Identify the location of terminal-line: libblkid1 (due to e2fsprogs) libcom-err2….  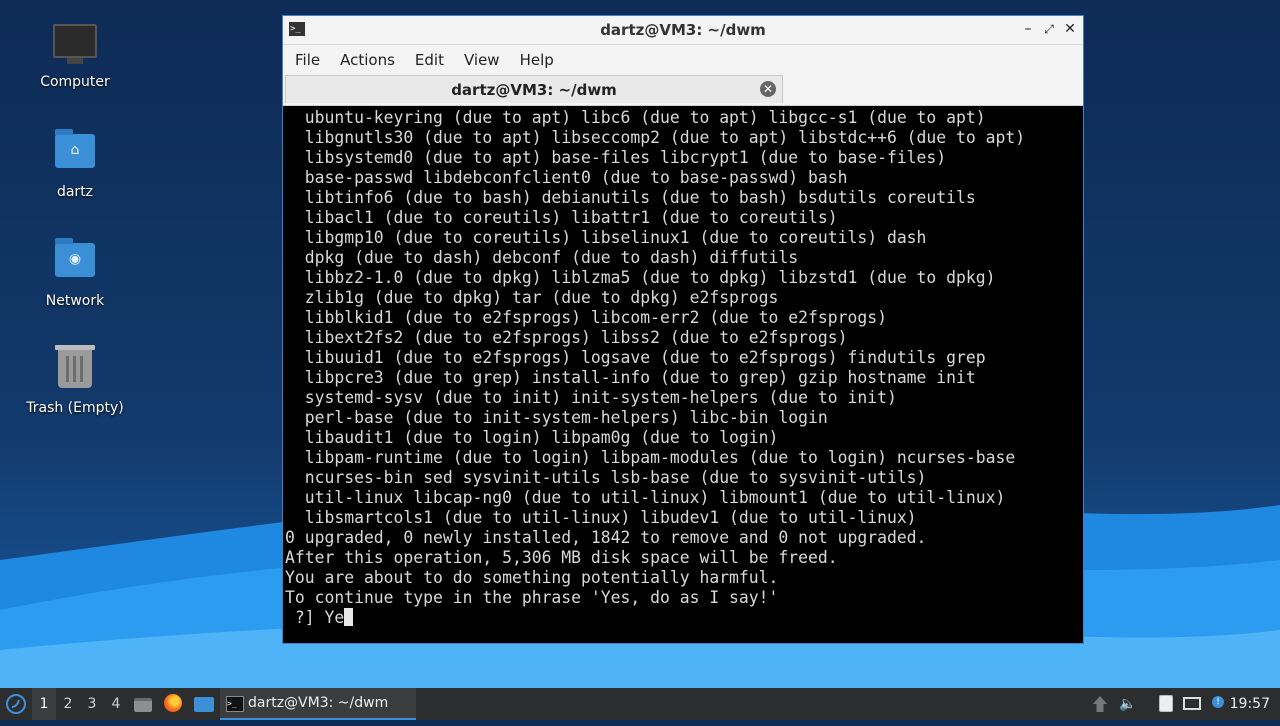
(586, 317).